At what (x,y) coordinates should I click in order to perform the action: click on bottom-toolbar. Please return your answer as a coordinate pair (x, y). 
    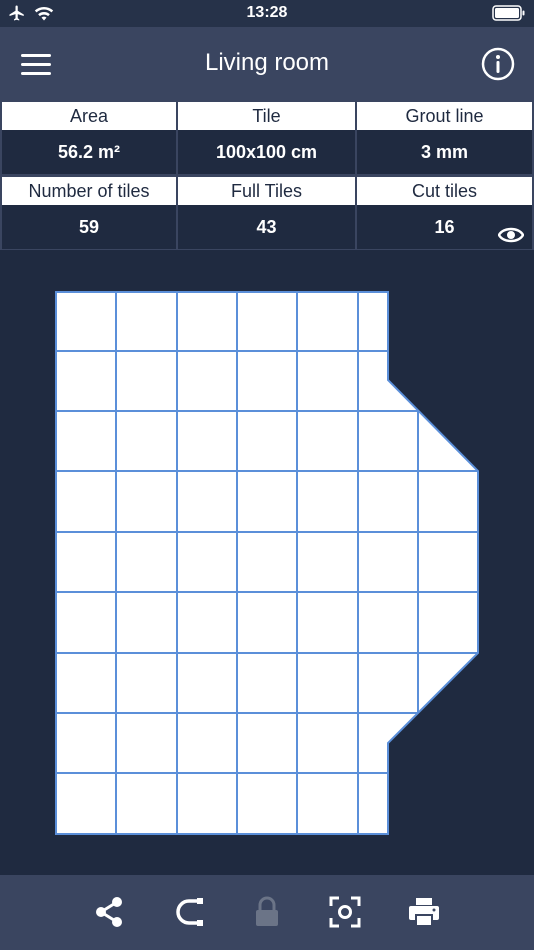
    Looking at the image, I should click on (267, 912).